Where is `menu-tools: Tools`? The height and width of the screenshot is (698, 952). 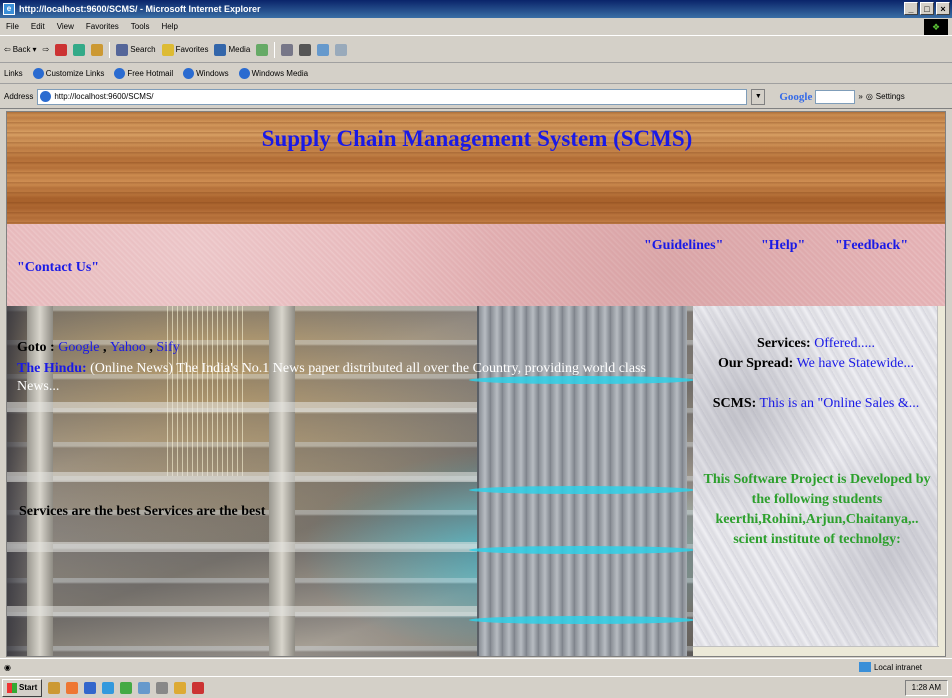 menu-tools: Tools is located at coordinates (140, 26).